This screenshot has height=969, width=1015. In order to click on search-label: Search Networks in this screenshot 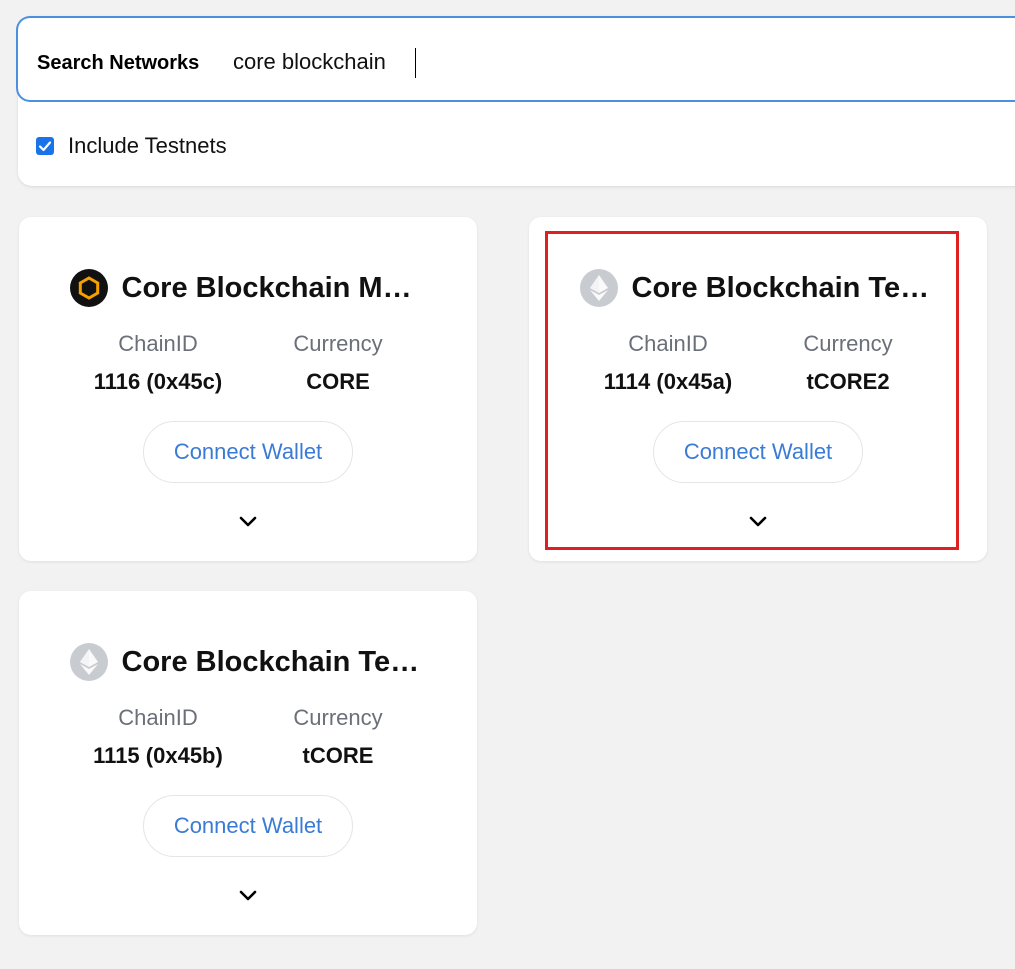, I will do `click(118, 63)`.